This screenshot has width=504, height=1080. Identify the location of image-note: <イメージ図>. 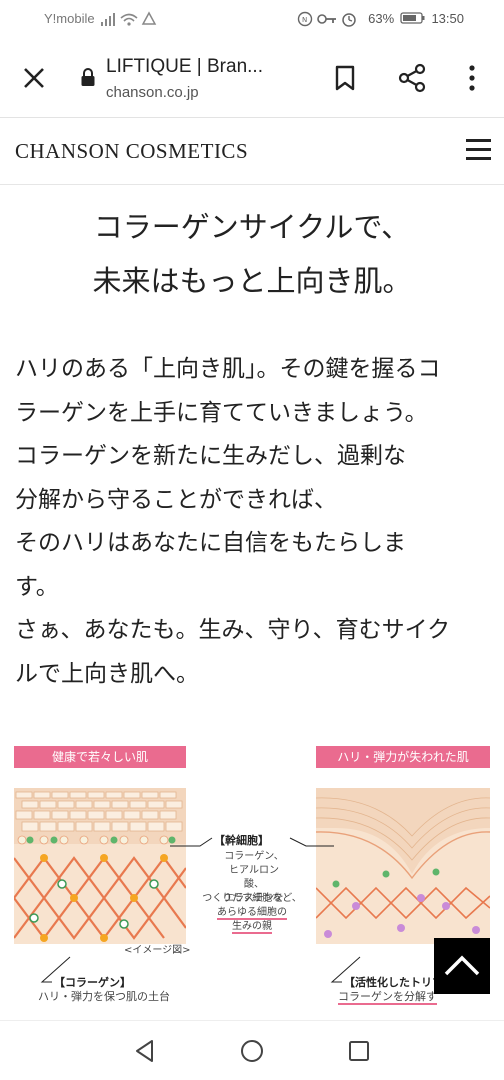
(157, 950).